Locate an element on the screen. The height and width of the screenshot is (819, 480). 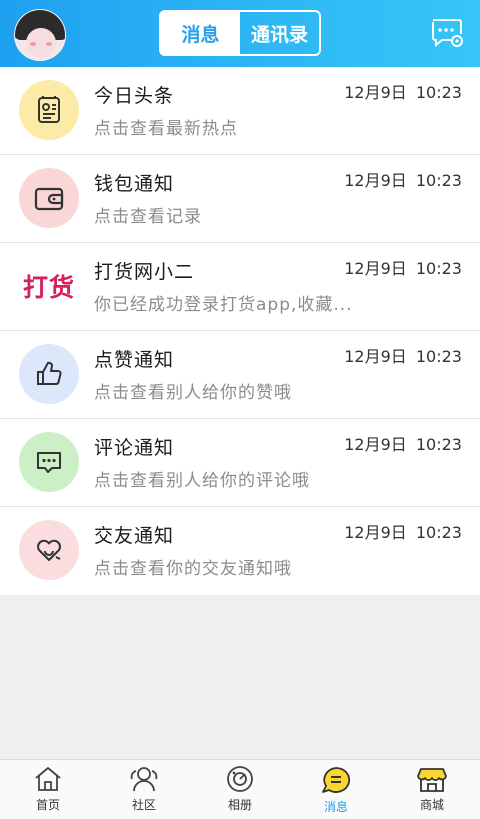
tab-label: 首页 is located at coordinates (47, 805).